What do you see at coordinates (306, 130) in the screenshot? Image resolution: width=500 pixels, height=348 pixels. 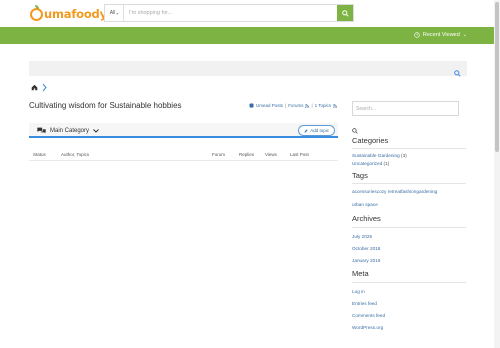 I see `pencil-icon` at bounding box center [306, 130].